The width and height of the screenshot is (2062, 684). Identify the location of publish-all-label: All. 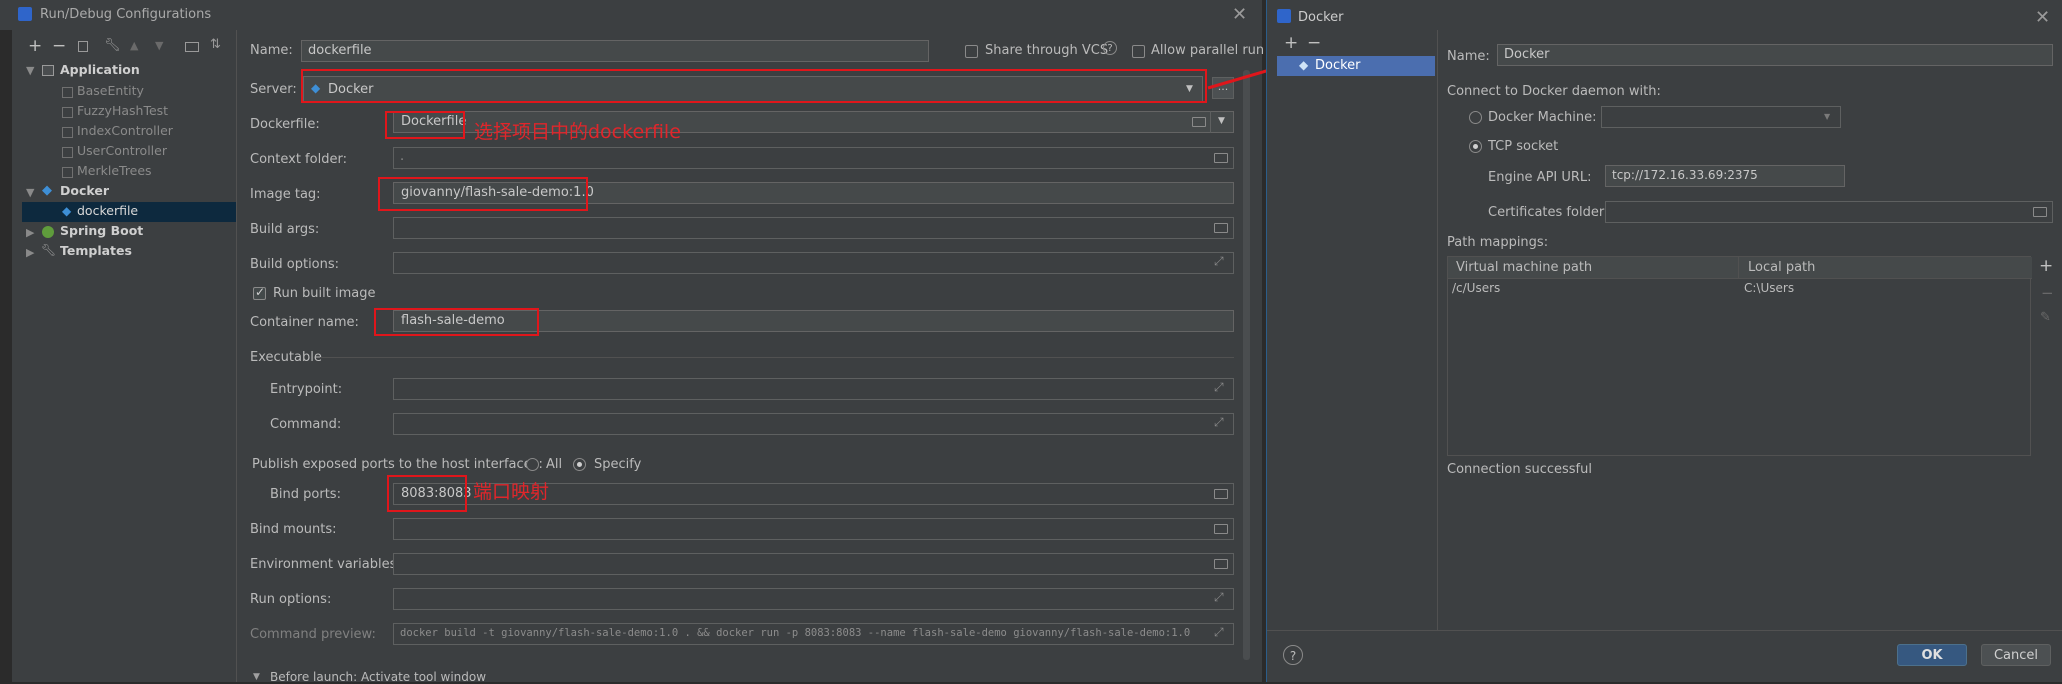
(554, 464).